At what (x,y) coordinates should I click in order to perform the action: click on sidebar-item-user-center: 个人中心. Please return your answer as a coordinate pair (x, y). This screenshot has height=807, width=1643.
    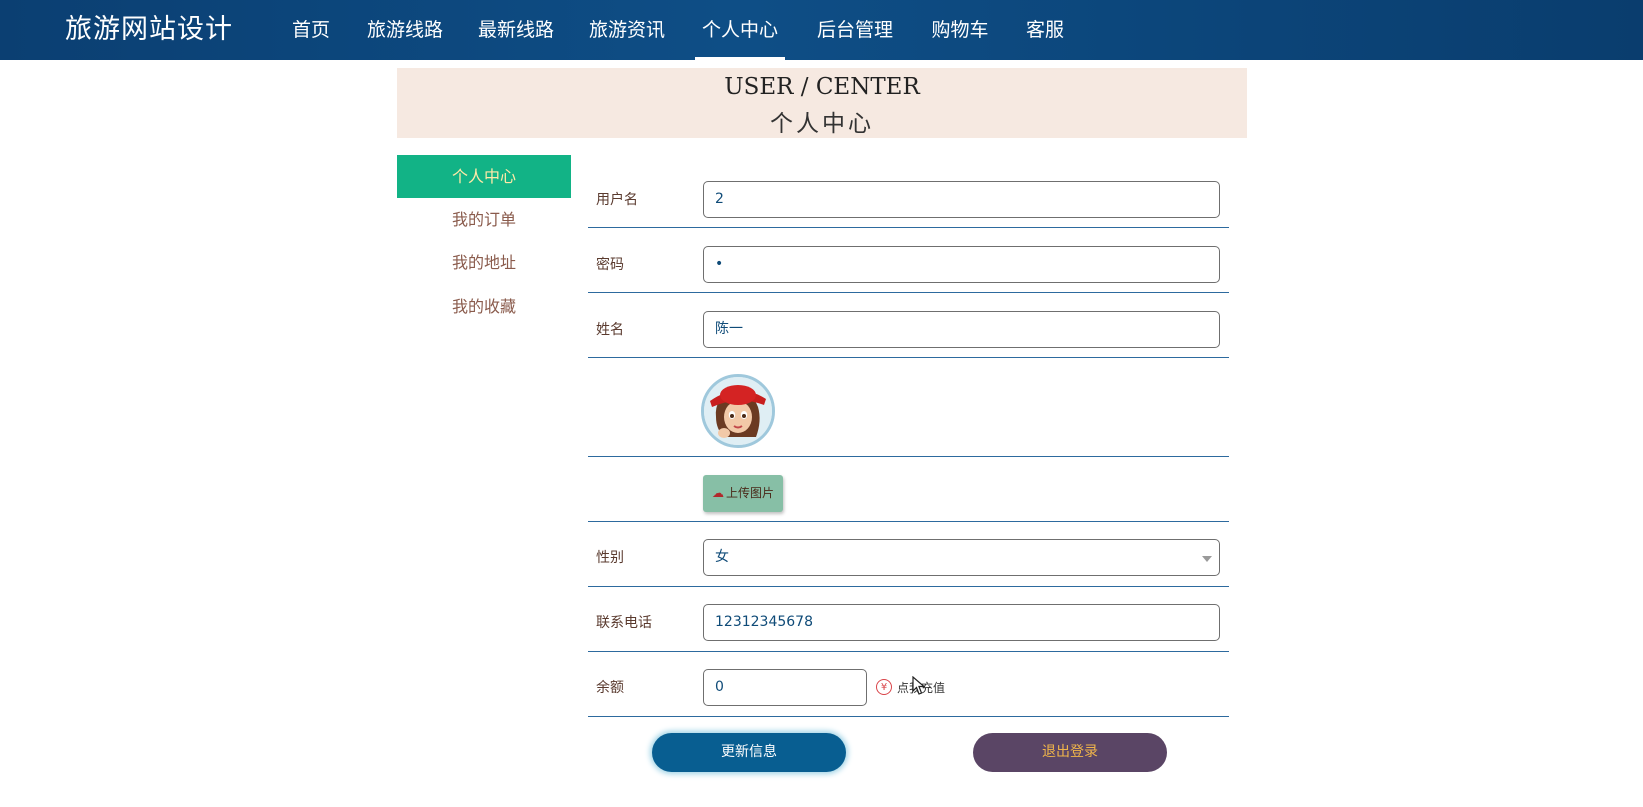
    Looking at the image, I should click on (484, 176).